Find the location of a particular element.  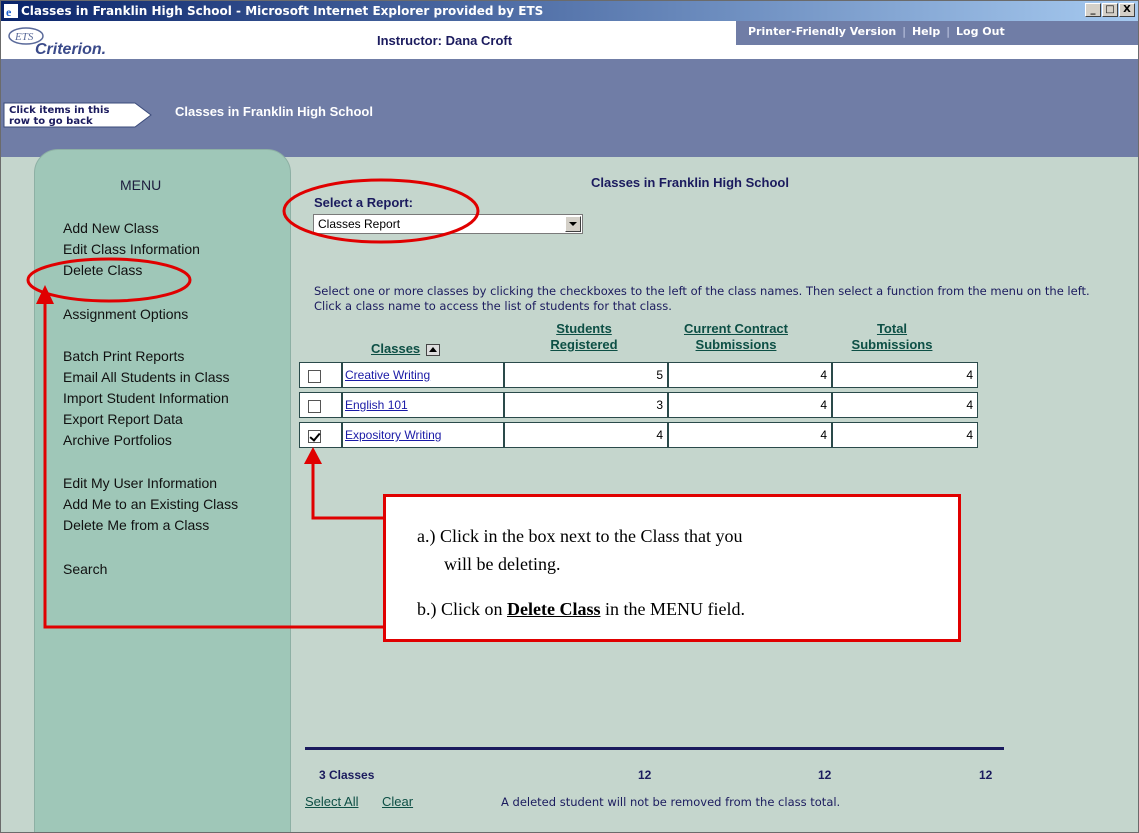

menu-item-search: Search is located at coordinates (85, 569).